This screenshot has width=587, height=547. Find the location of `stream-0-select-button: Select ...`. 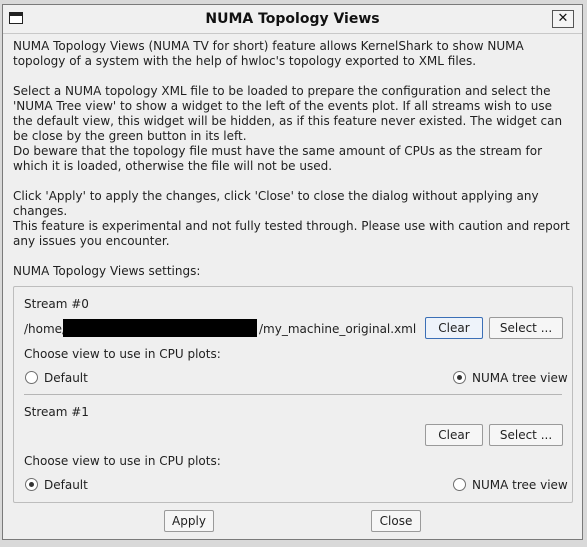

stream-0-select-button: Select ... is located at coordinates (526, 328).